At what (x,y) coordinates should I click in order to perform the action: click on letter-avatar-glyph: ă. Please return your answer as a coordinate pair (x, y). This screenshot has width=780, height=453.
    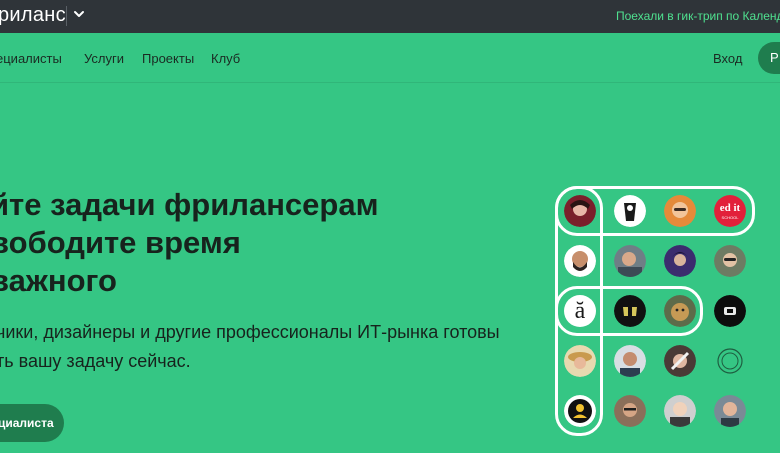
    Looking at the image, I should click on (580, 311).